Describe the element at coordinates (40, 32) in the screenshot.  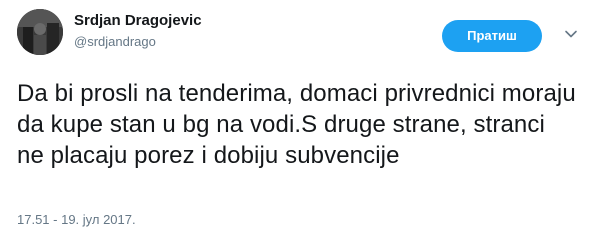
I see `avatar` at that location.